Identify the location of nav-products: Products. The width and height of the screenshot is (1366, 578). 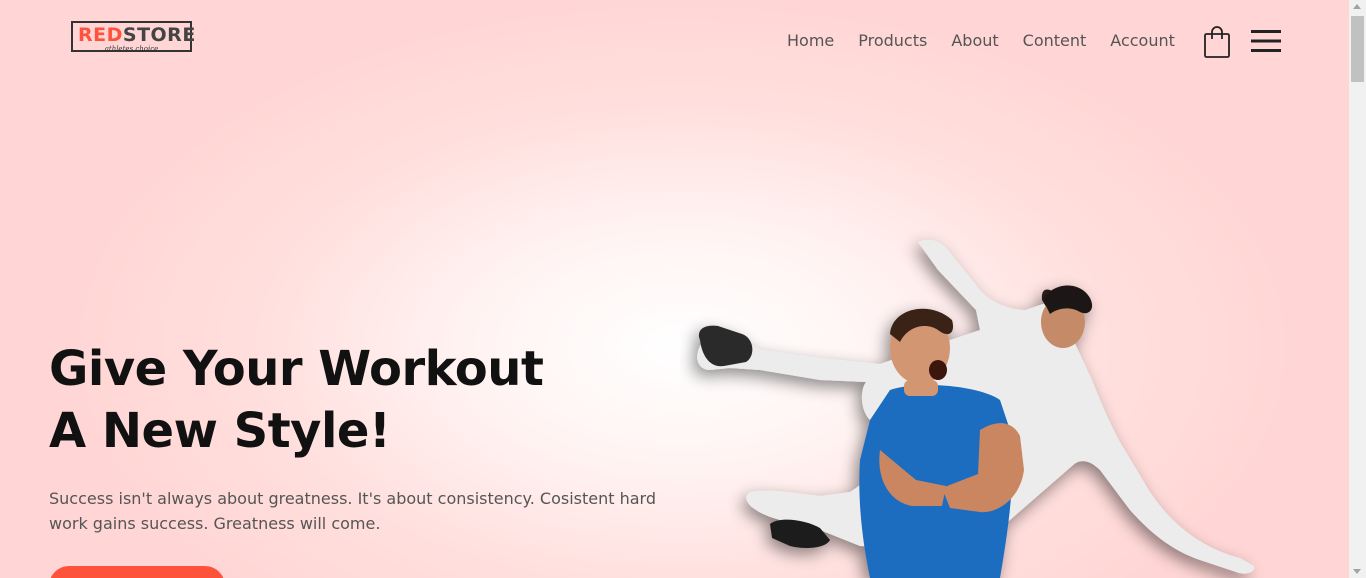
(892, 41).